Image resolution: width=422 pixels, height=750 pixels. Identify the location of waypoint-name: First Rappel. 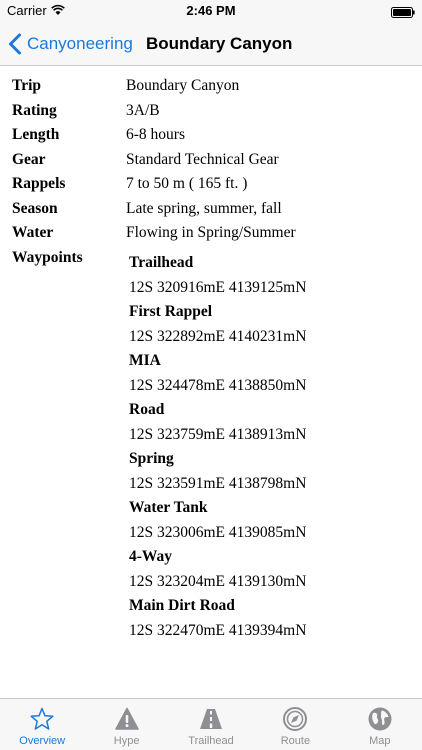
(171, 311).